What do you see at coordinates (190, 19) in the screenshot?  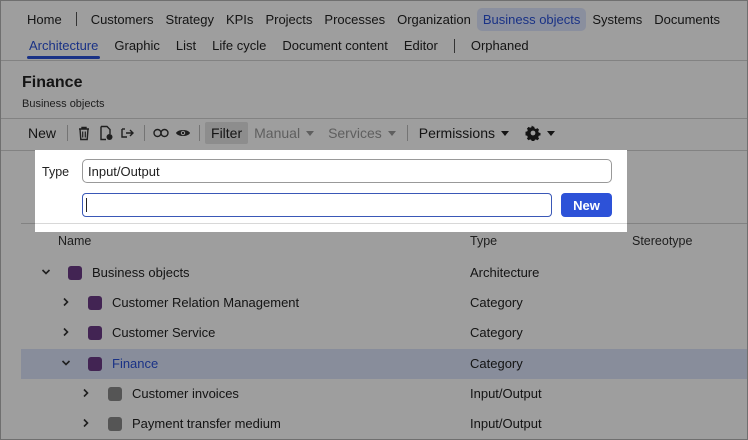 I see `nav-strategy: Strategy` at bounding box center [190, 19].